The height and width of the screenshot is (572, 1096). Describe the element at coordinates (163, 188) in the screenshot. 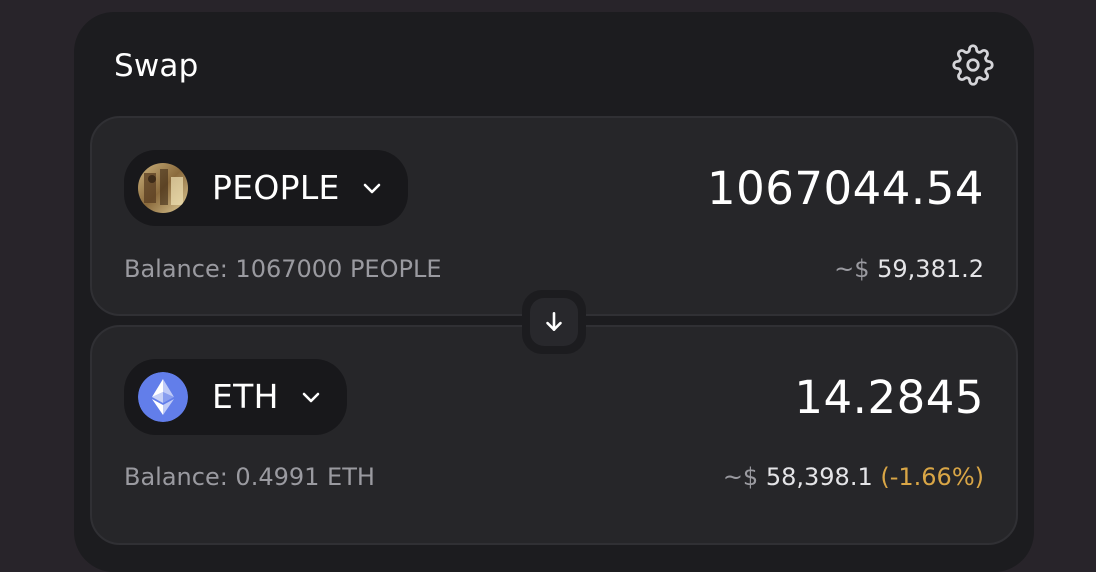

I see `people-token-logo` at that location.